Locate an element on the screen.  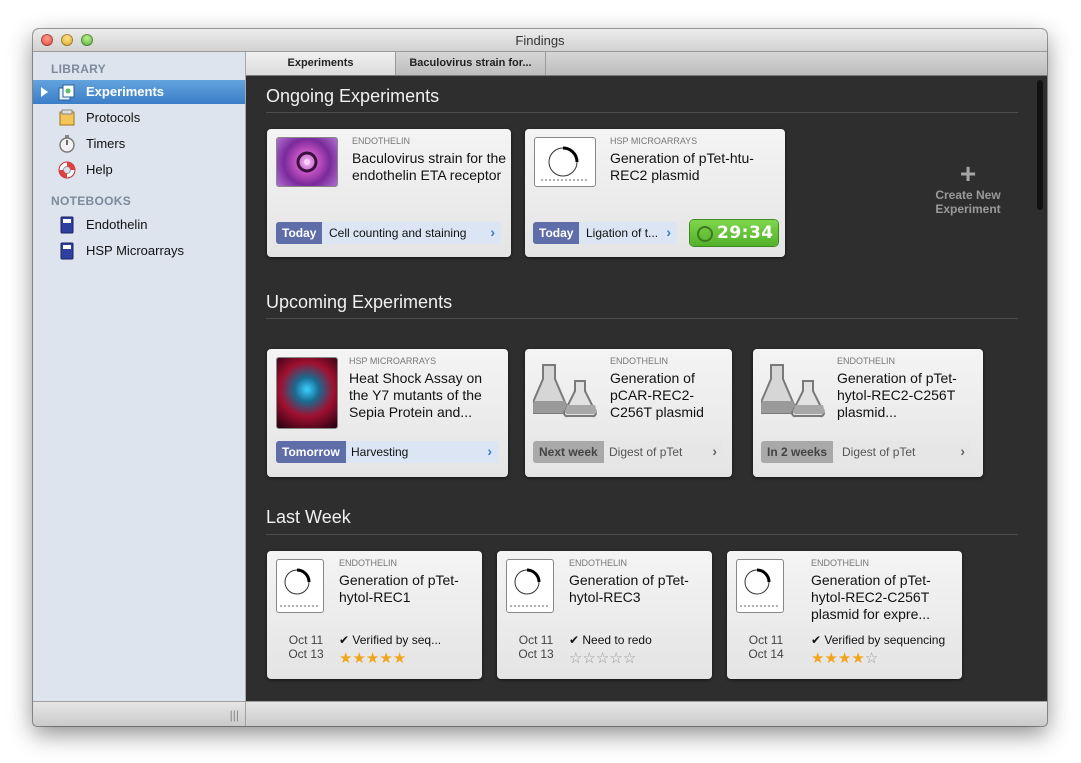
resize-grip: ||| is located at coordinates (234, 715).